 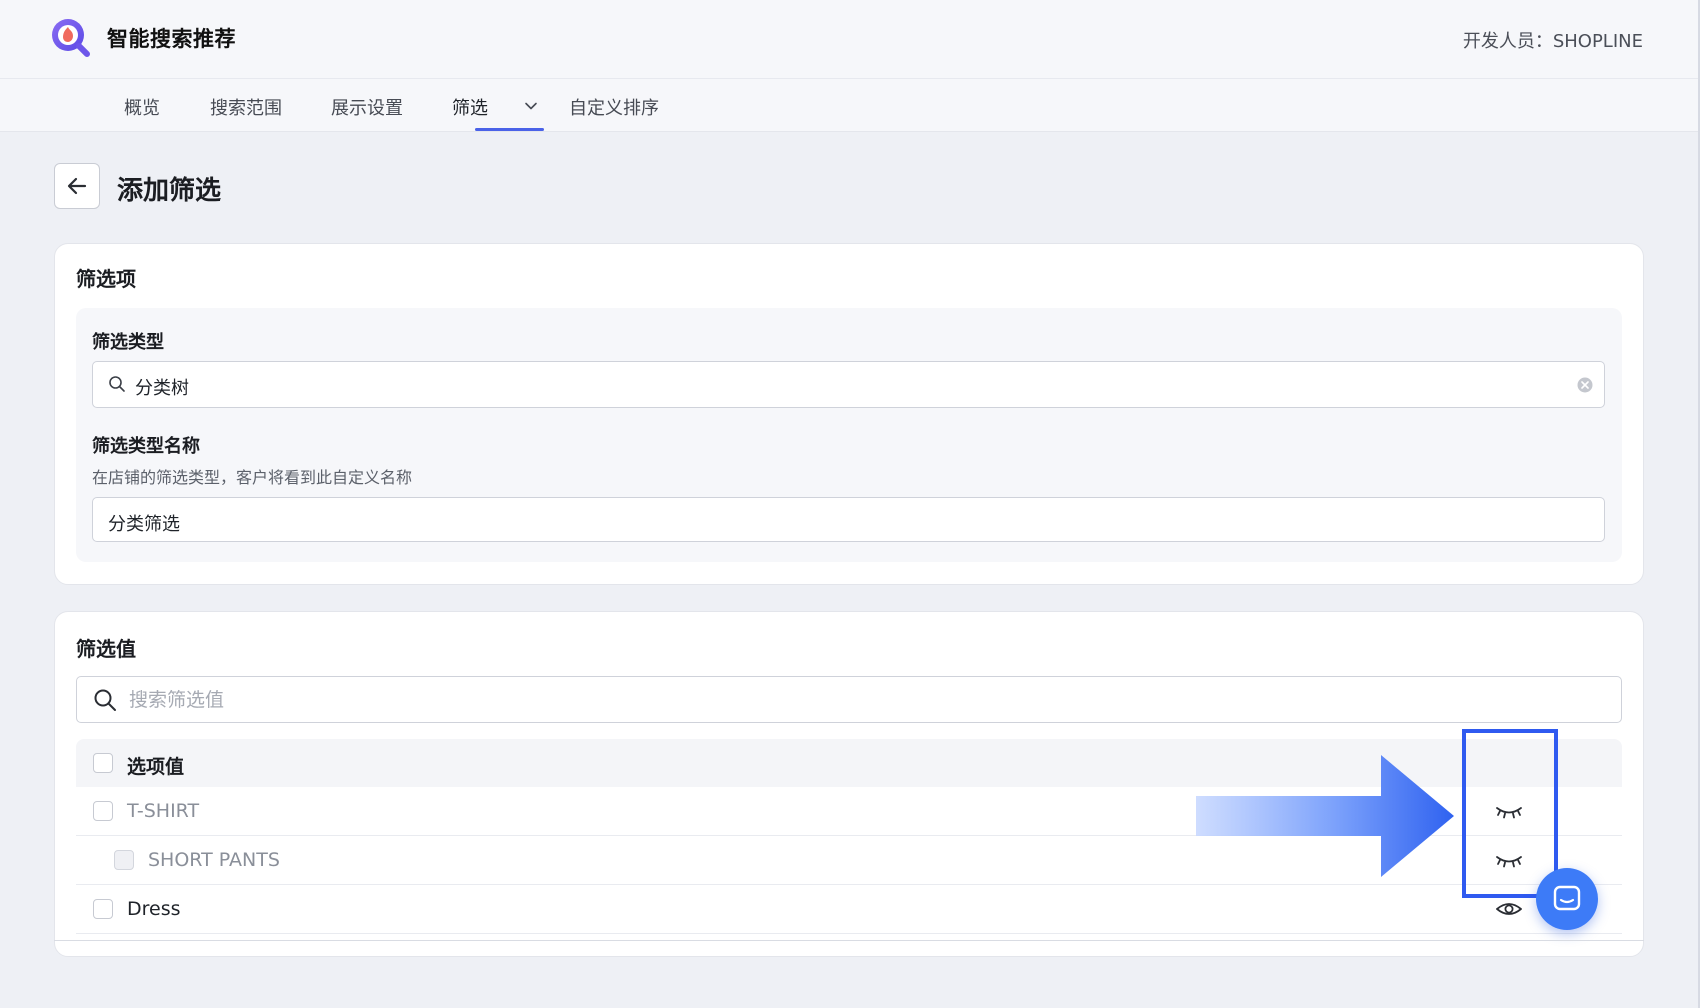 I want to click on arrow-left-icon, so click(x=77, y=186).